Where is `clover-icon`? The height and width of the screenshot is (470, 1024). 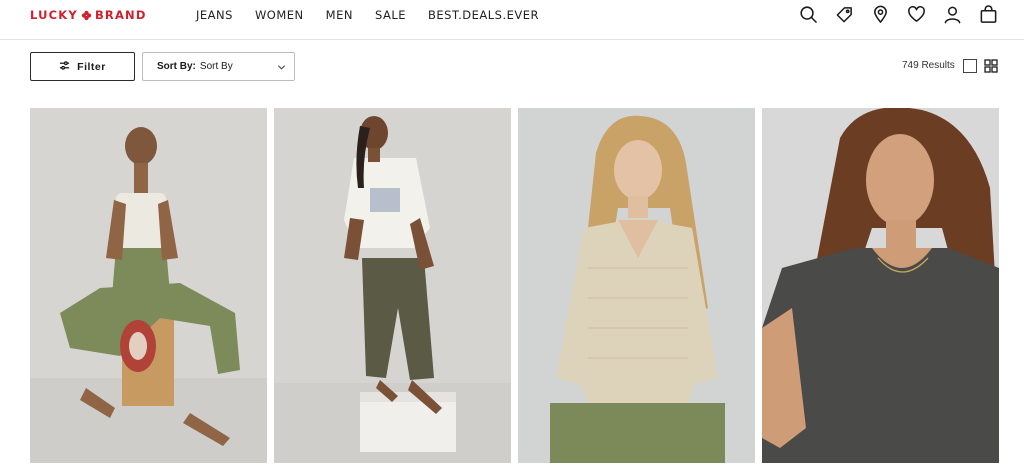
clover-icon is located at coordinates (86, 15).